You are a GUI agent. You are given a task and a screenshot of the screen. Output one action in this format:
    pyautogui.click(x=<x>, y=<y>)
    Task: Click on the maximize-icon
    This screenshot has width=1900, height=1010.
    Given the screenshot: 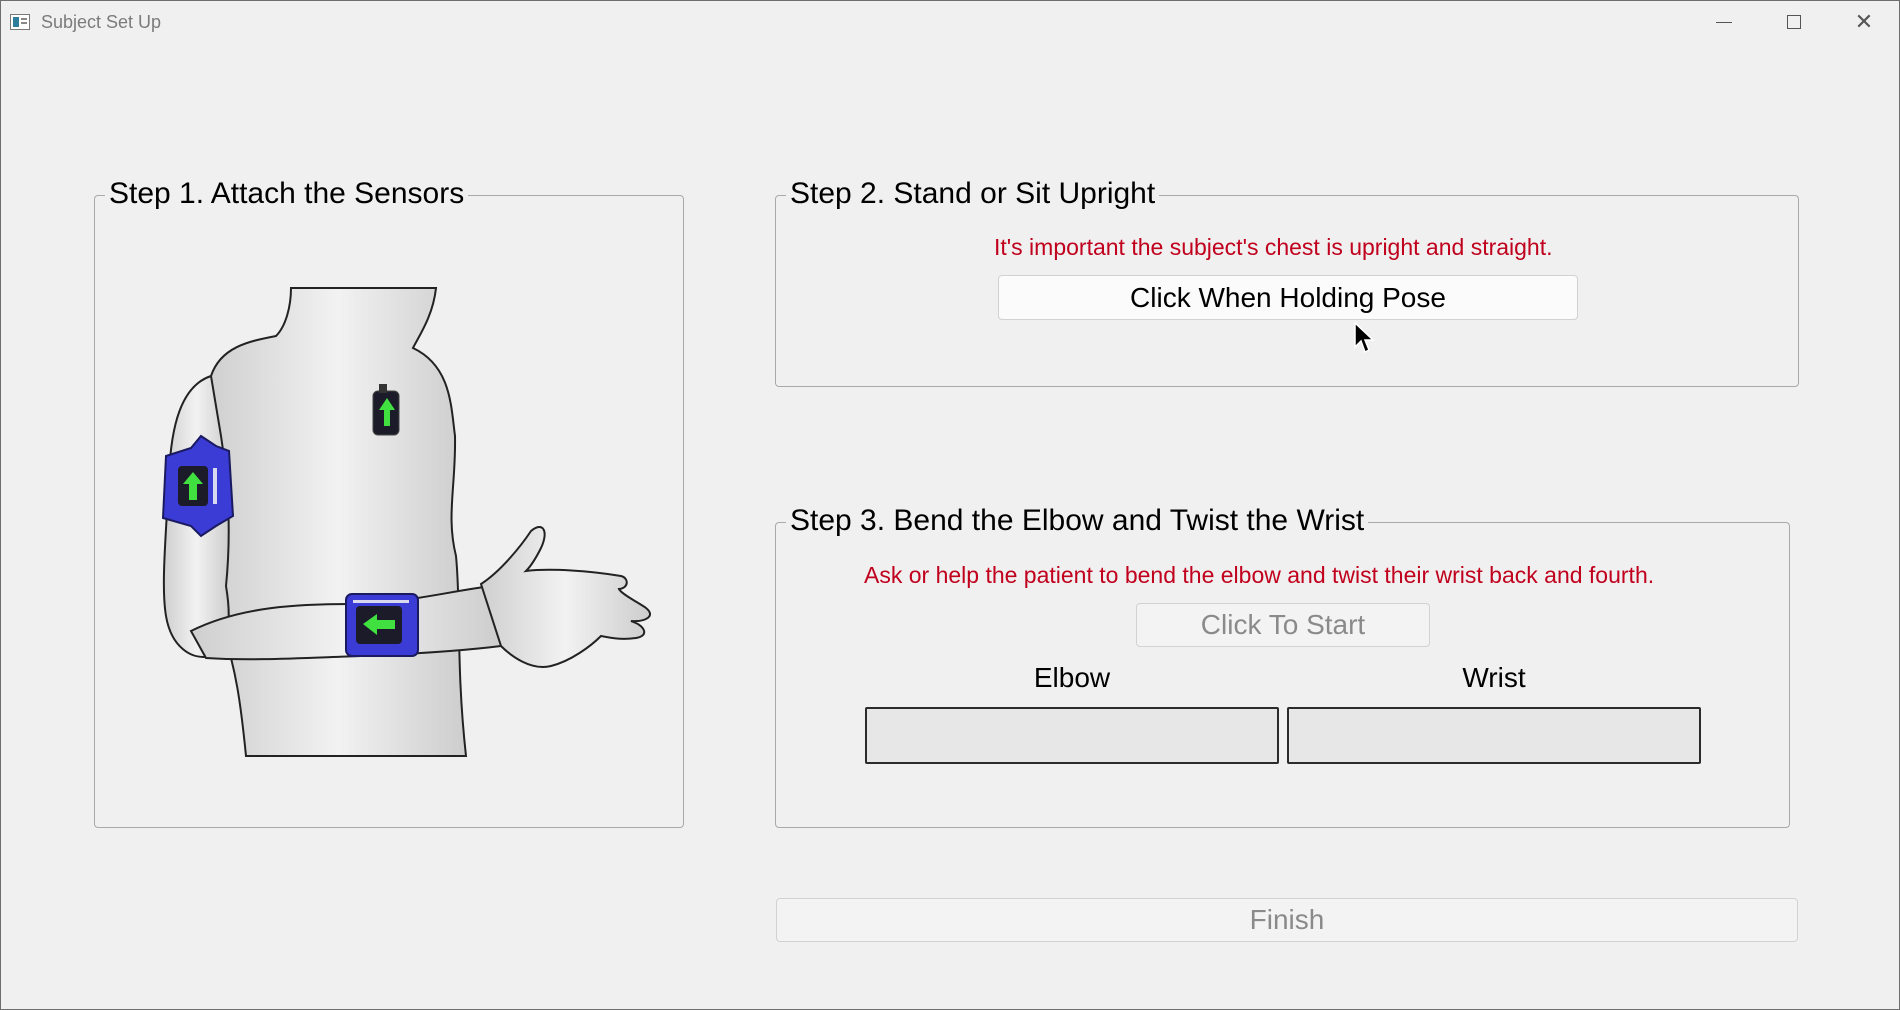 What is the action you would take?
    pyautogui.click(x=1794, y=22)
    